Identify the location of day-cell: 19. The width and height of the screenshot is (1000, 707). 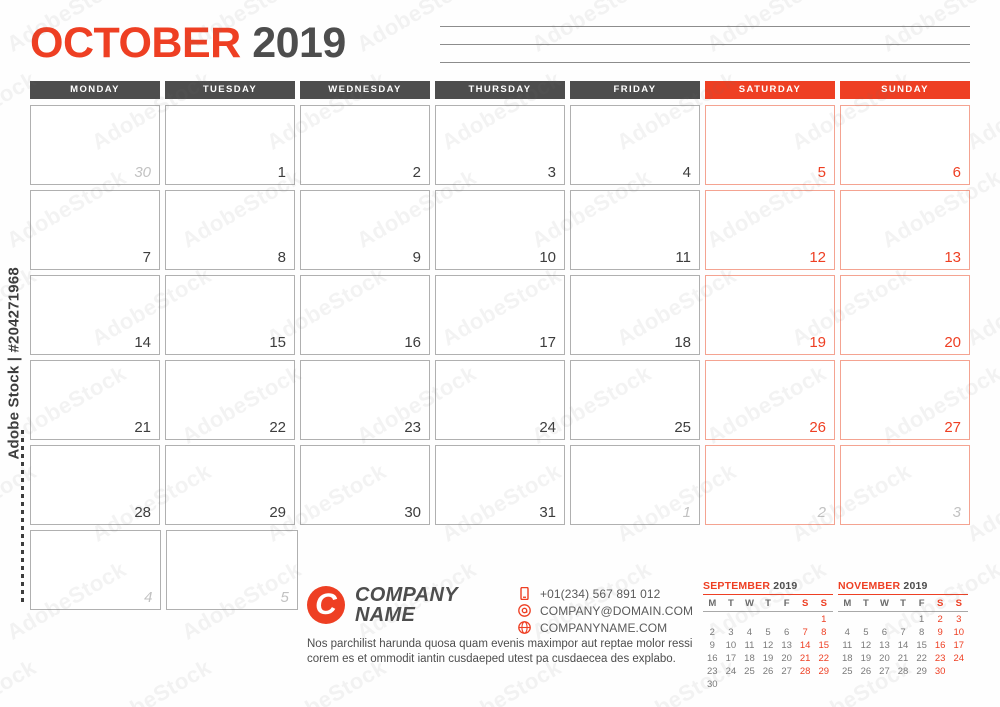
(770, 315).